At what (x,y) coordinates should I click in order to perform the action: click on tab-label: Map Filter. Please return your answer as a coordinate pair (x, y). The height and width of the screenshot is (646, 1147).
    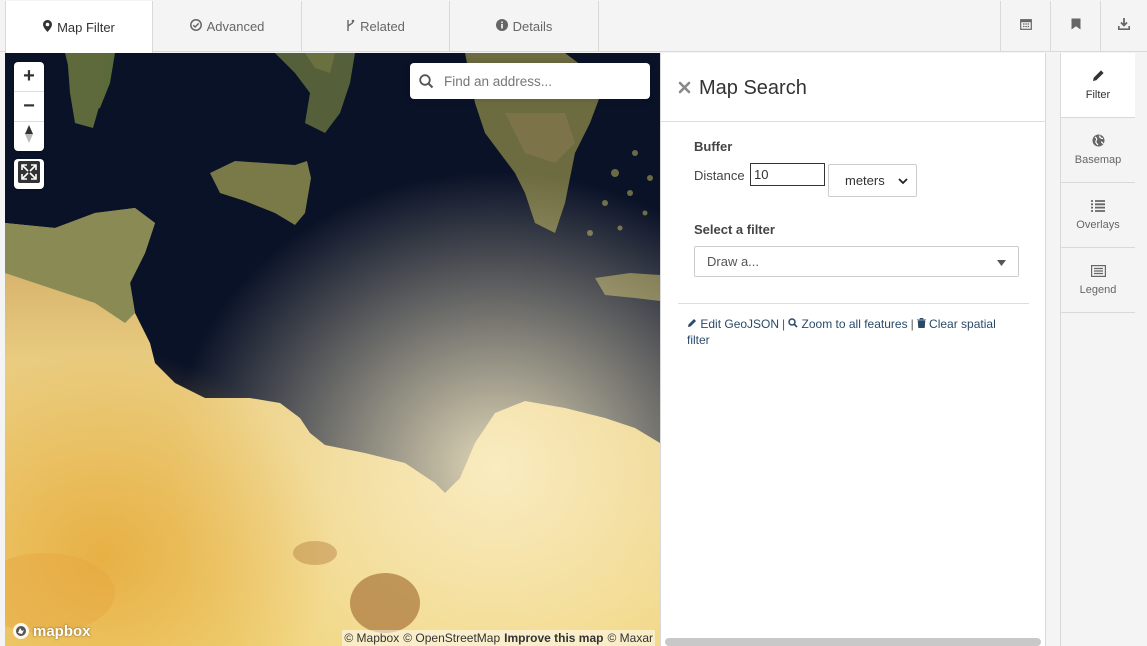
    Looking at the image, I should click on (86, 27).